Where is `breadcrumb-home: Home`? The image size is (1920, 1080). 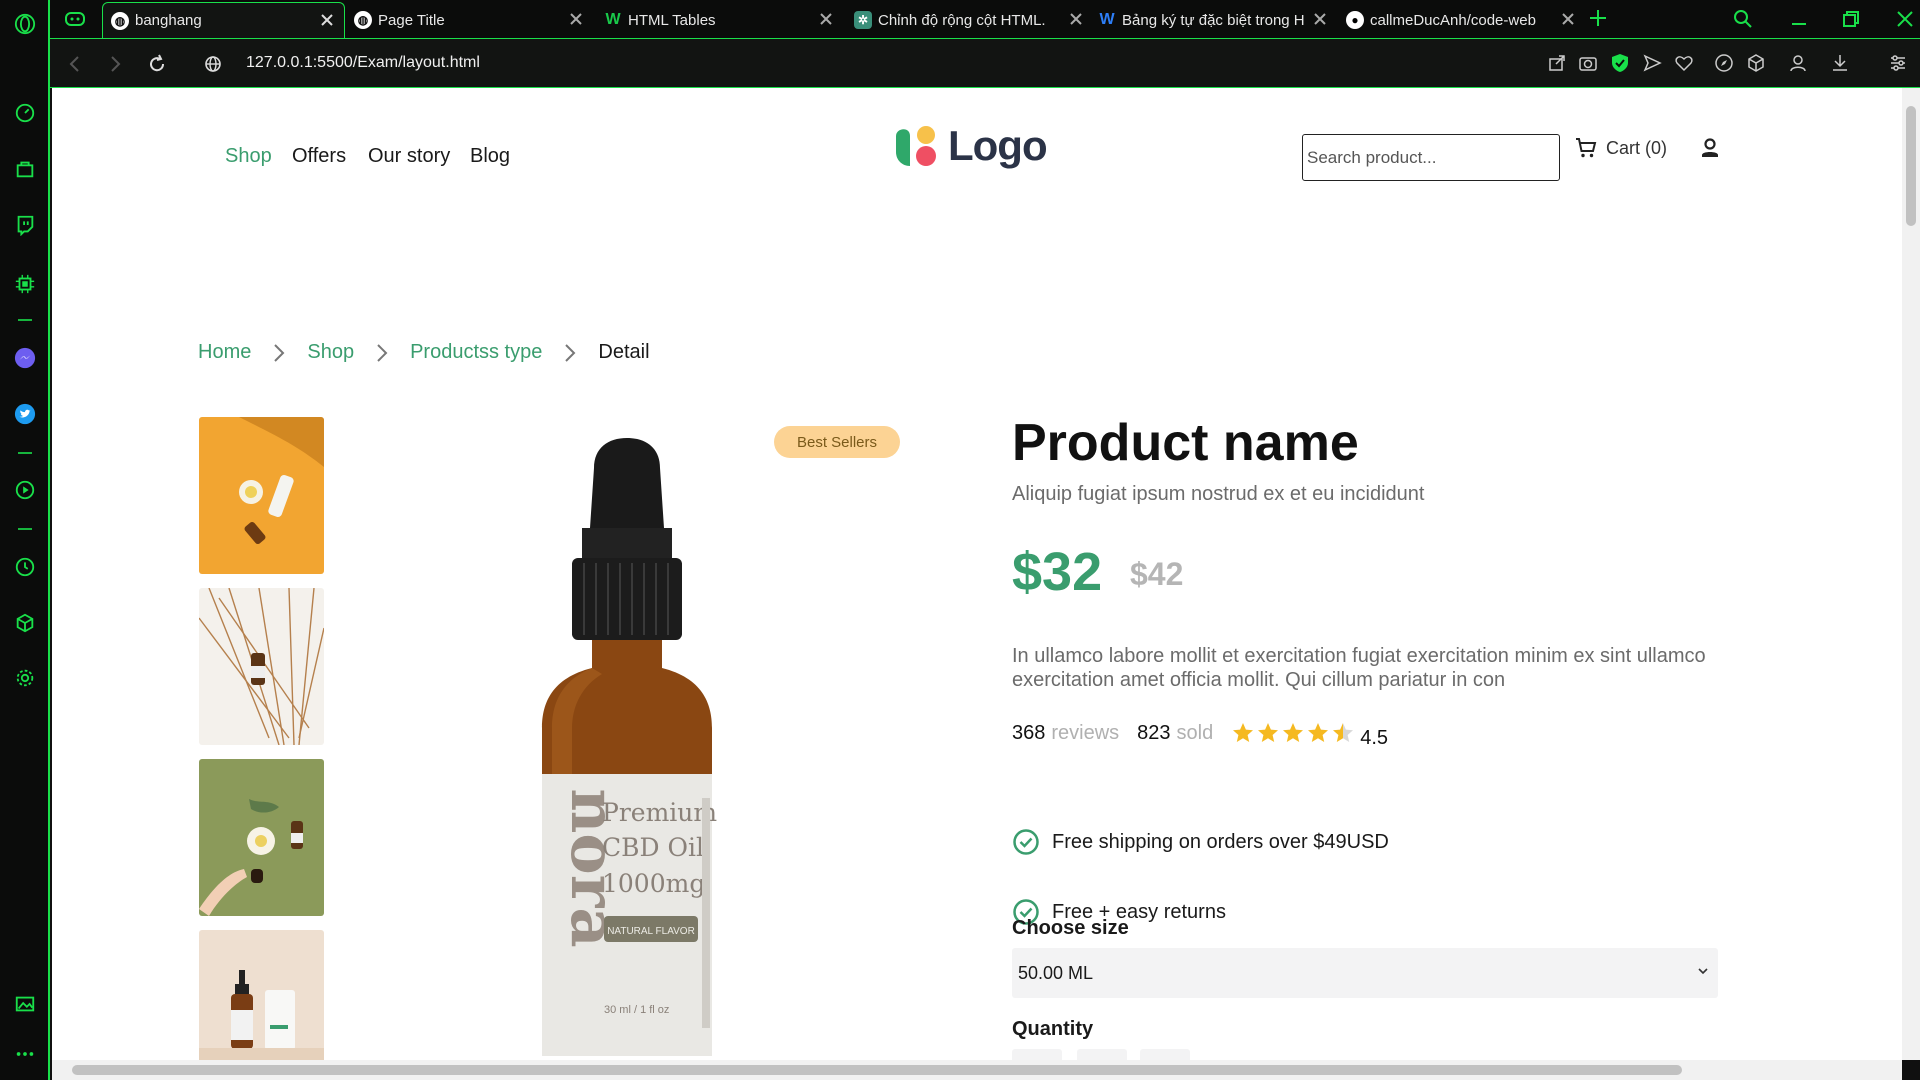 breadcrumb-home: Home is located at coordinates (224, 352).